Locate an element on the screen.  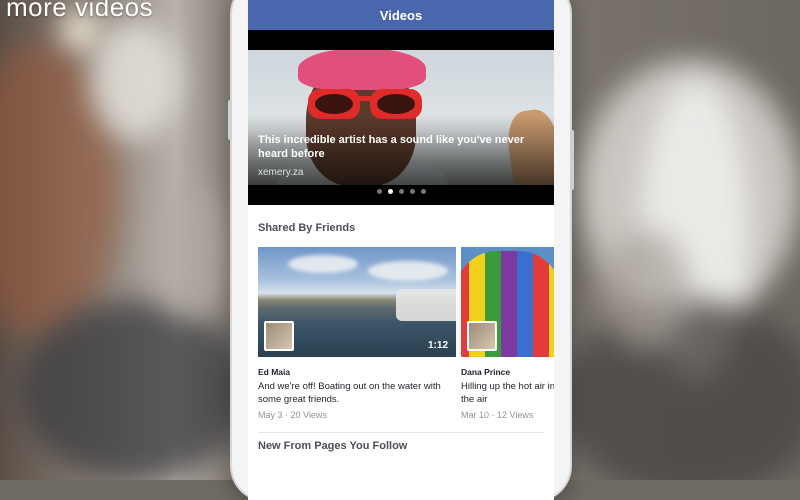
boats-shape is located at coordinates (426, 305).